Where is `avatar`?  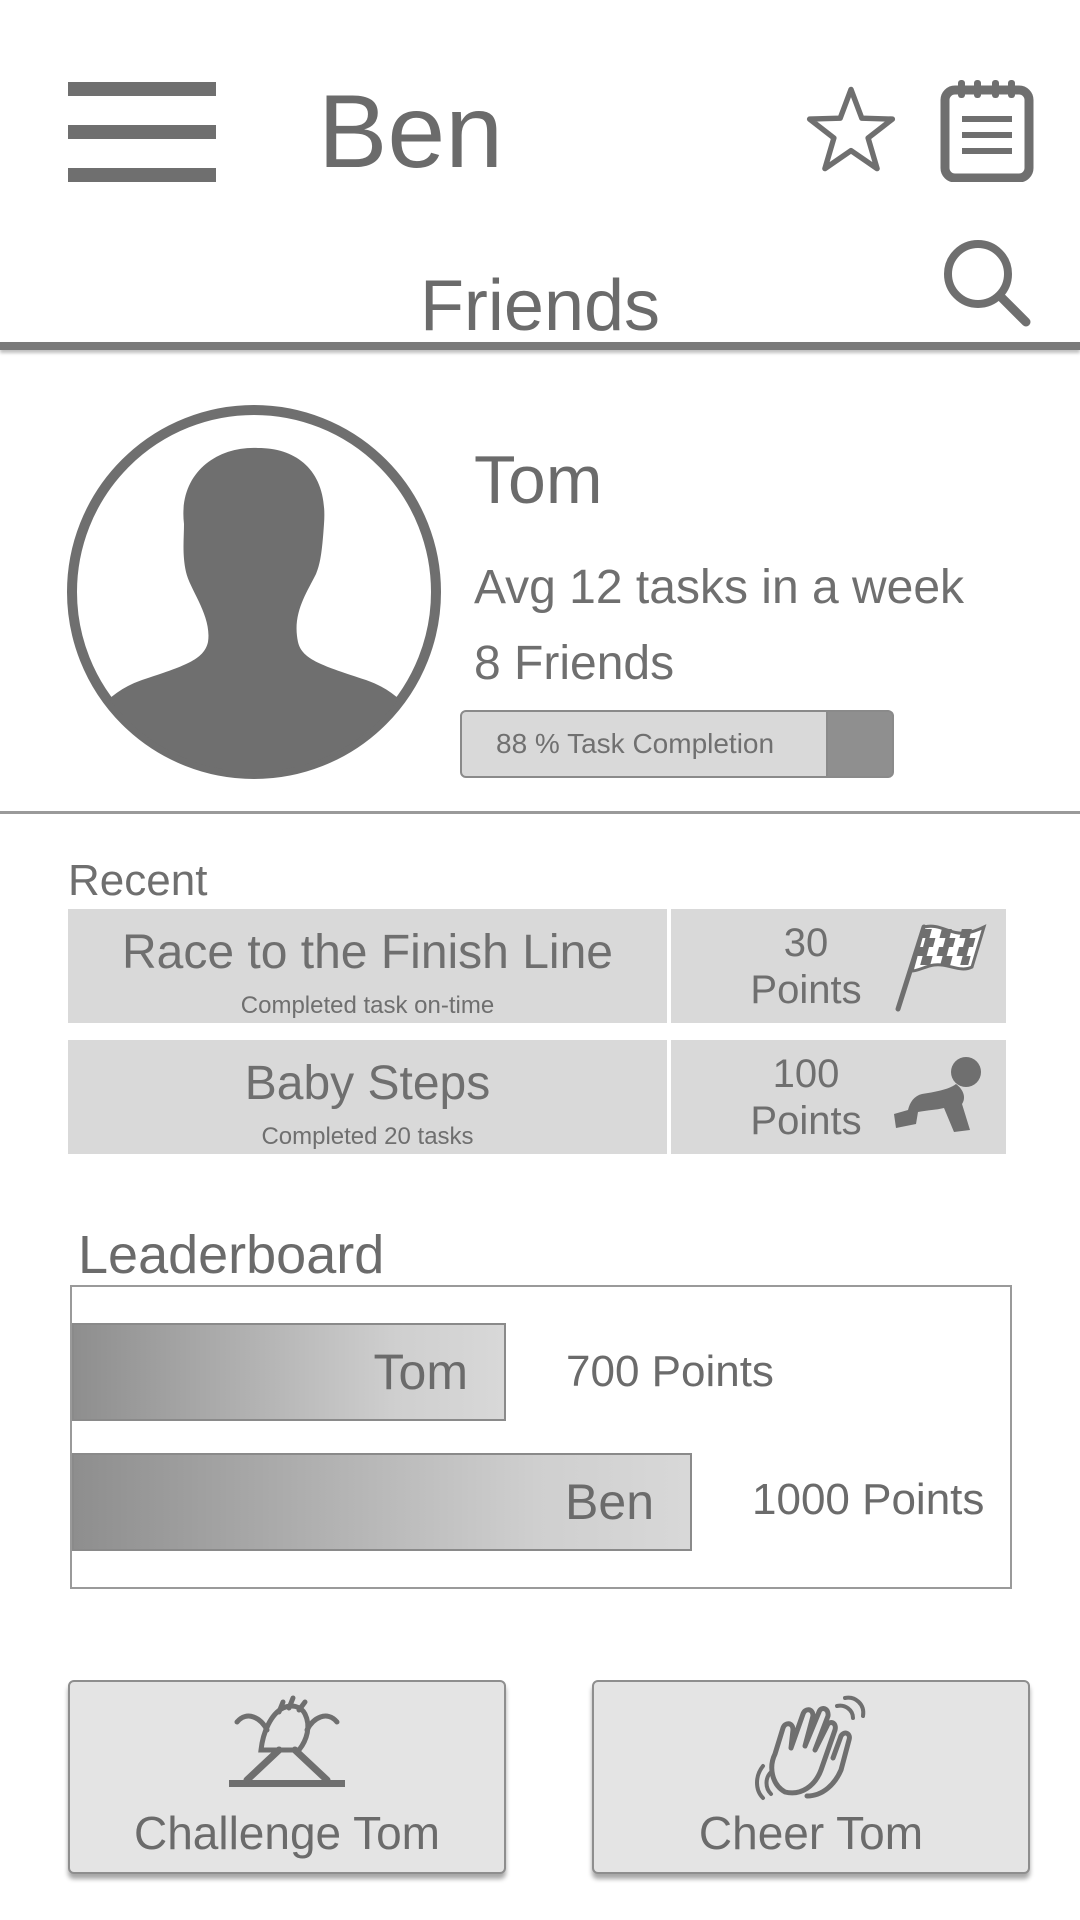
avatar is located at coordinates (254, 592).